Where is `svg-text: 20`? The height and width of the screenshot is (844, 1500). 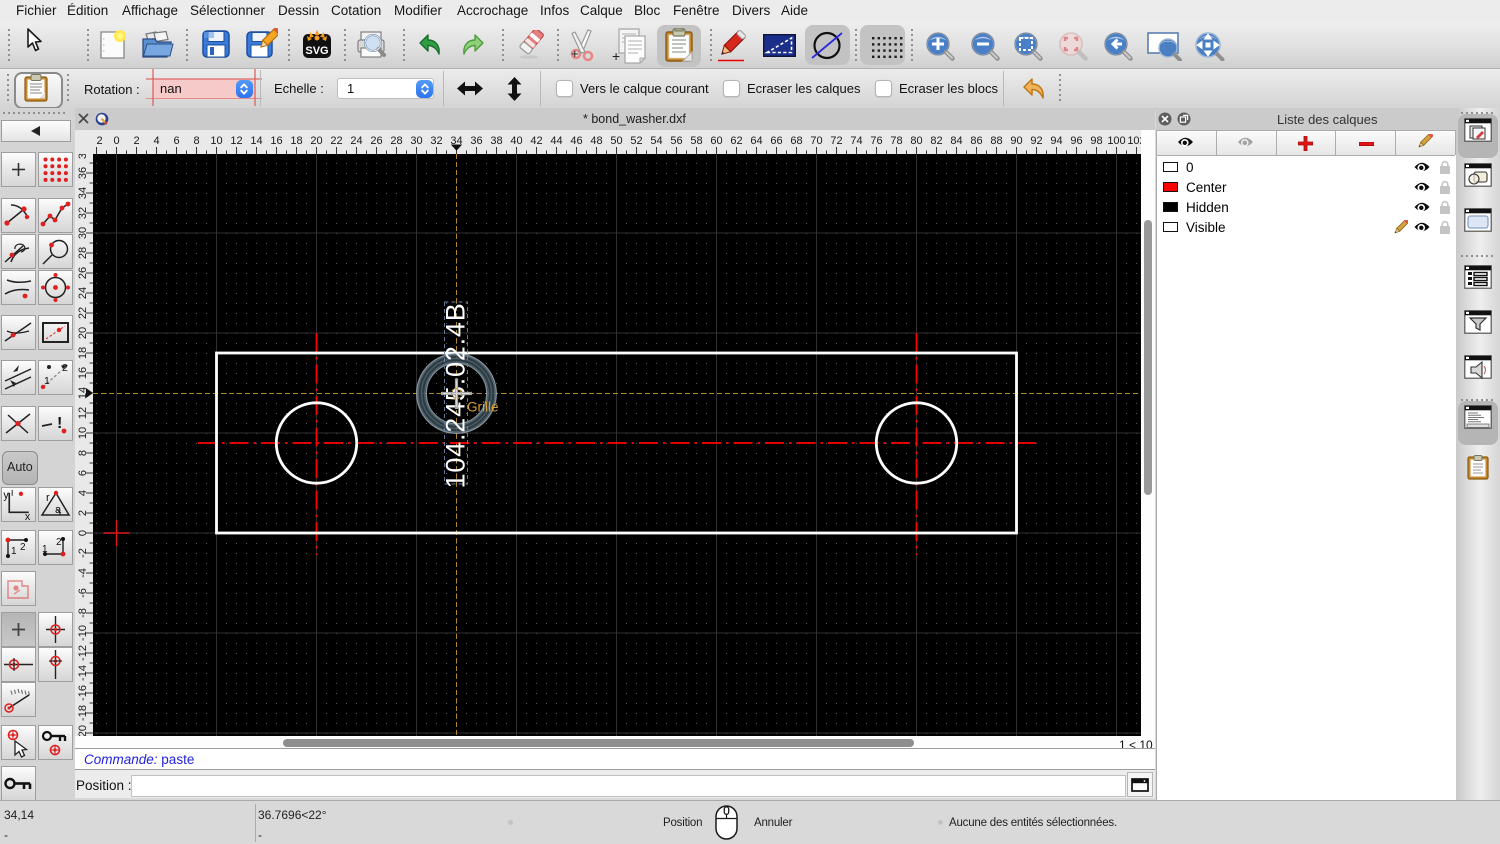
svg-text: 20 is located at coordinates (316, 141).